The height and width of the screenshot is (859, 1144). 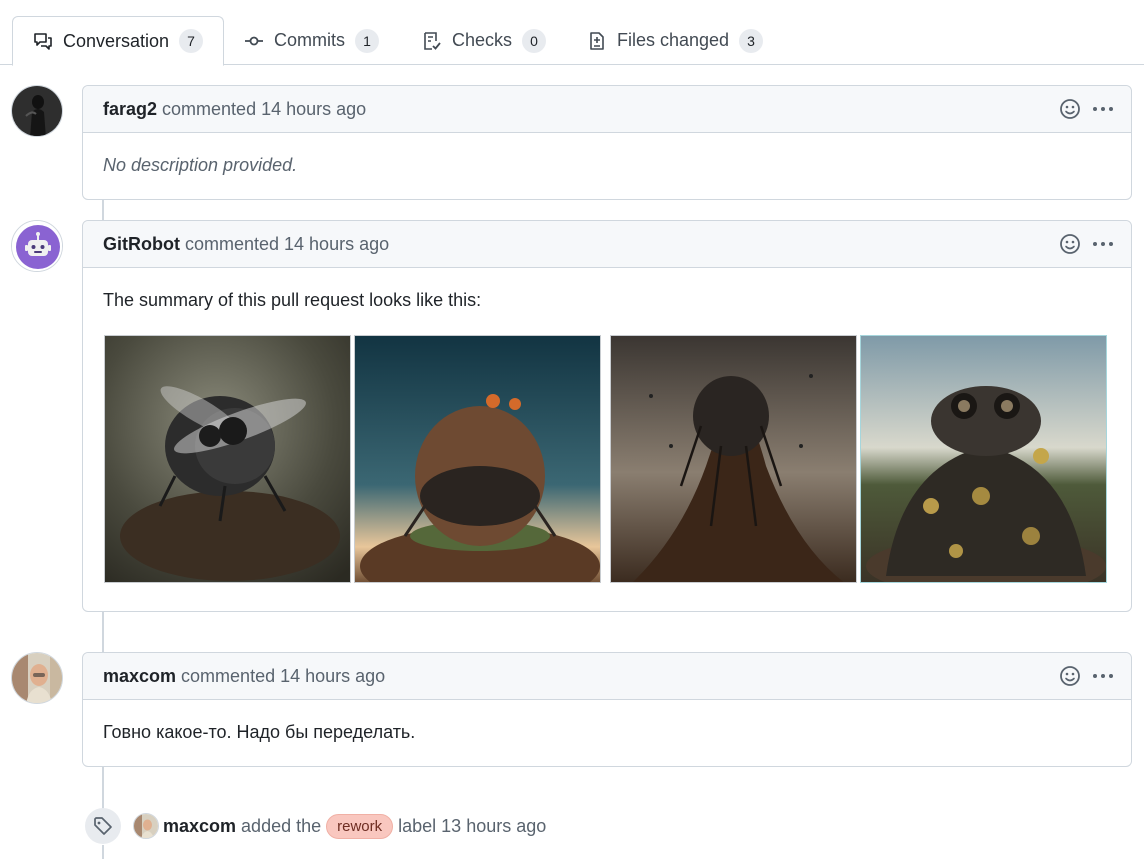 What do you see at coordinates (139, 676) in the screenshot?
I see `comment-author: maxcom` at bounding box center [139, 676].